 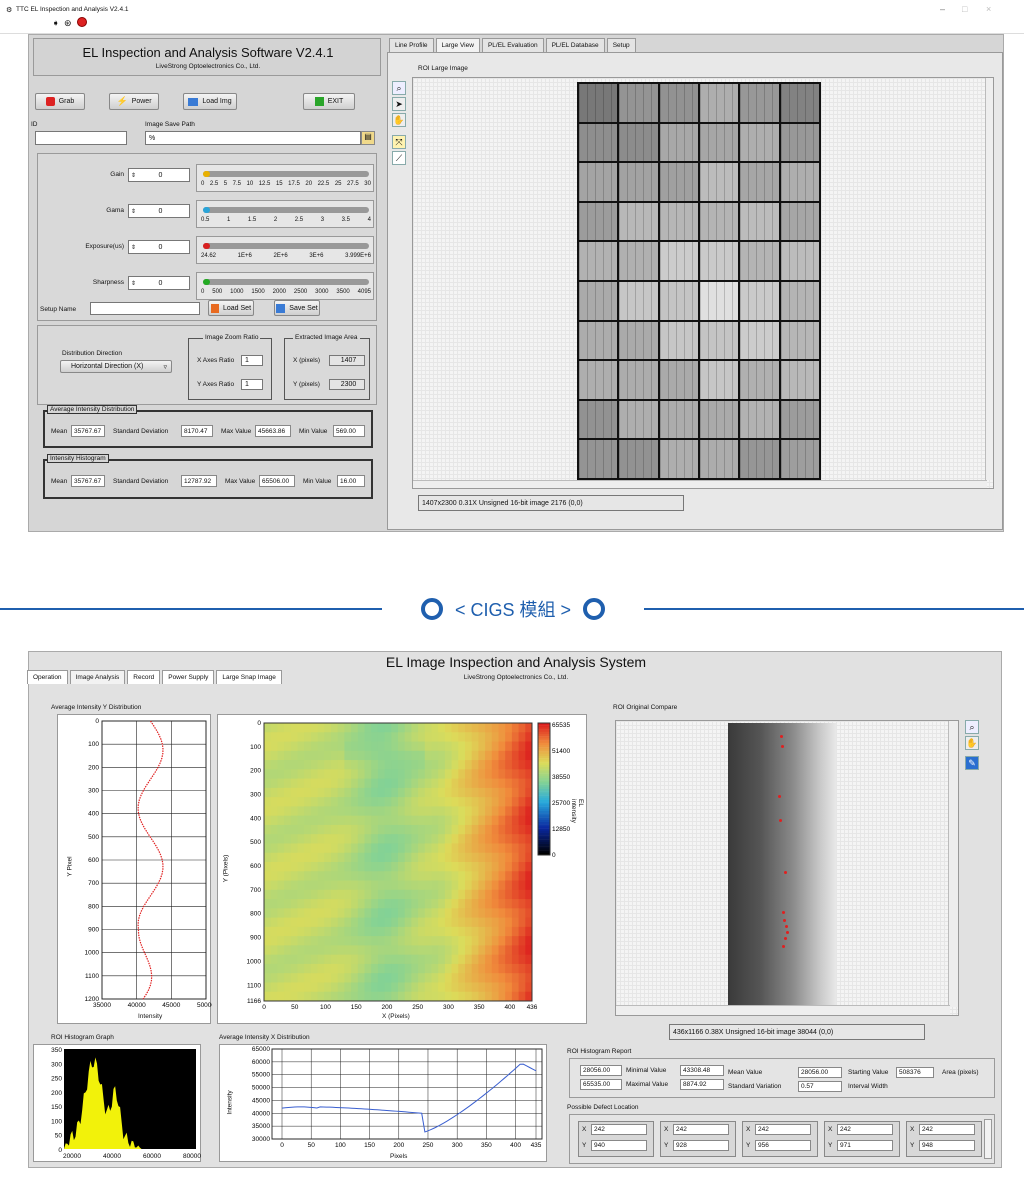 I want to click on slider-value: 0, so click(x=160, y=175).